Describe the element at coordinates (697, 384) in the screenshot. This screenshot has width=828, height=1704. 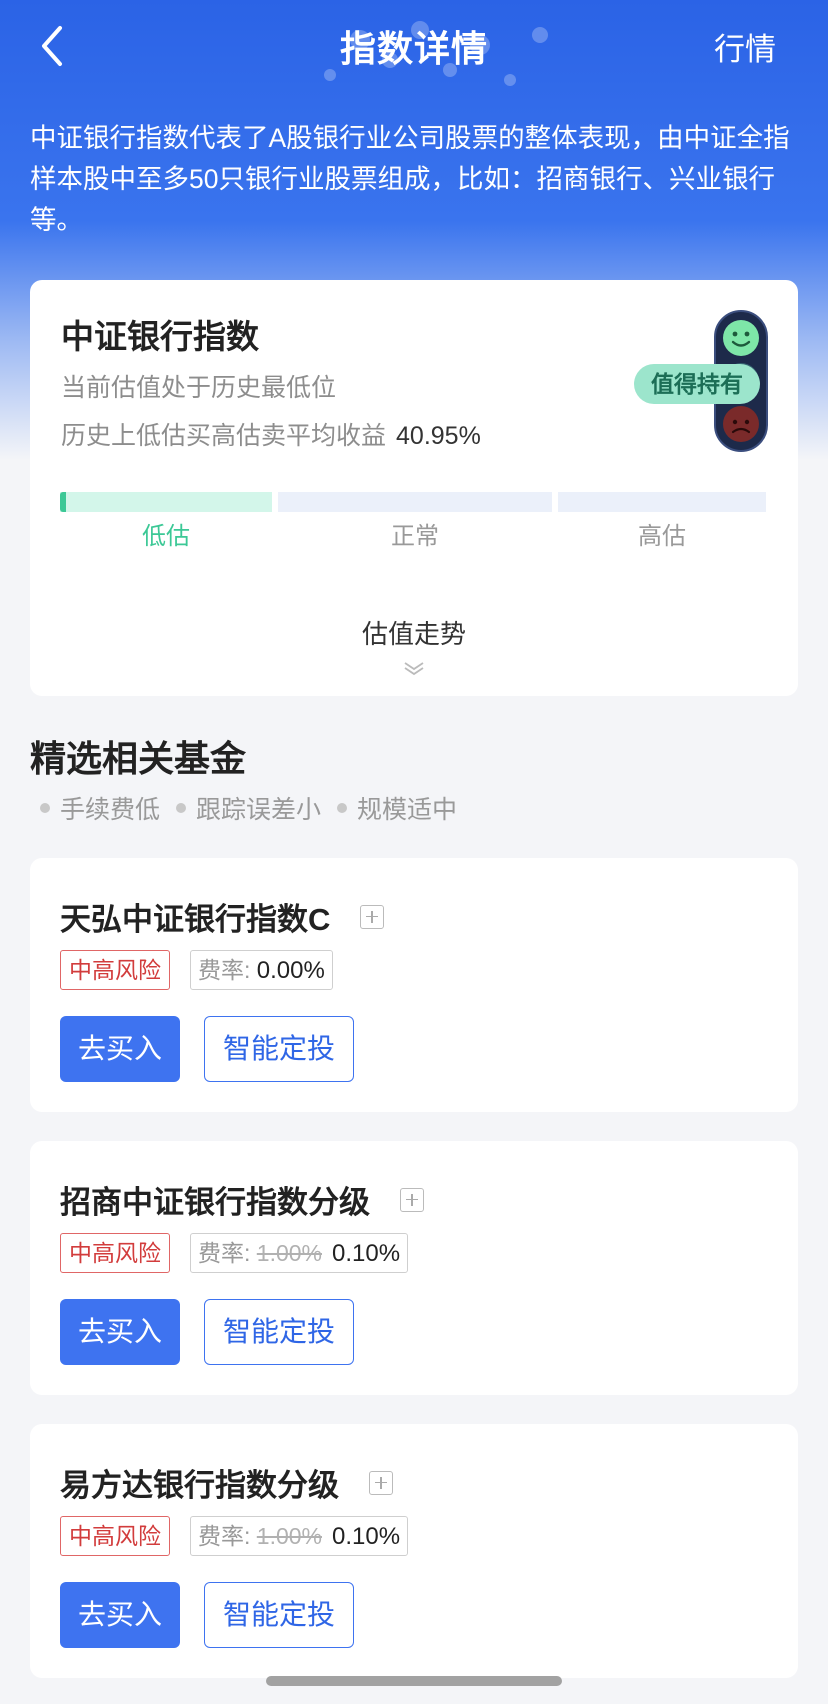
I see `hold-badge: 值得持有` at that location.